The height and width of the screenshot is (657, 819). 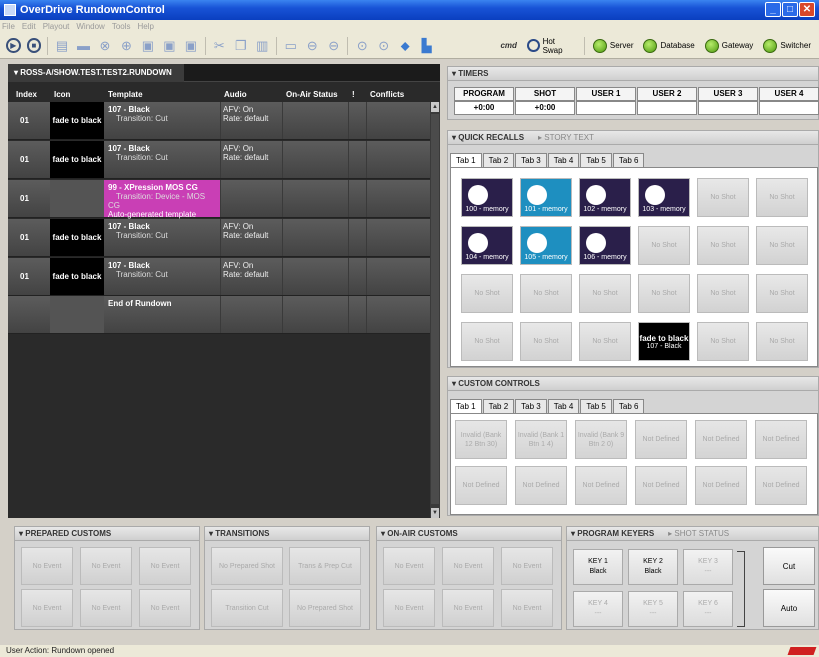 What do you see at coordinates (56, 26) in the screenshot?
I see `menu-playout: Playout` at bounding box center [56, 26].